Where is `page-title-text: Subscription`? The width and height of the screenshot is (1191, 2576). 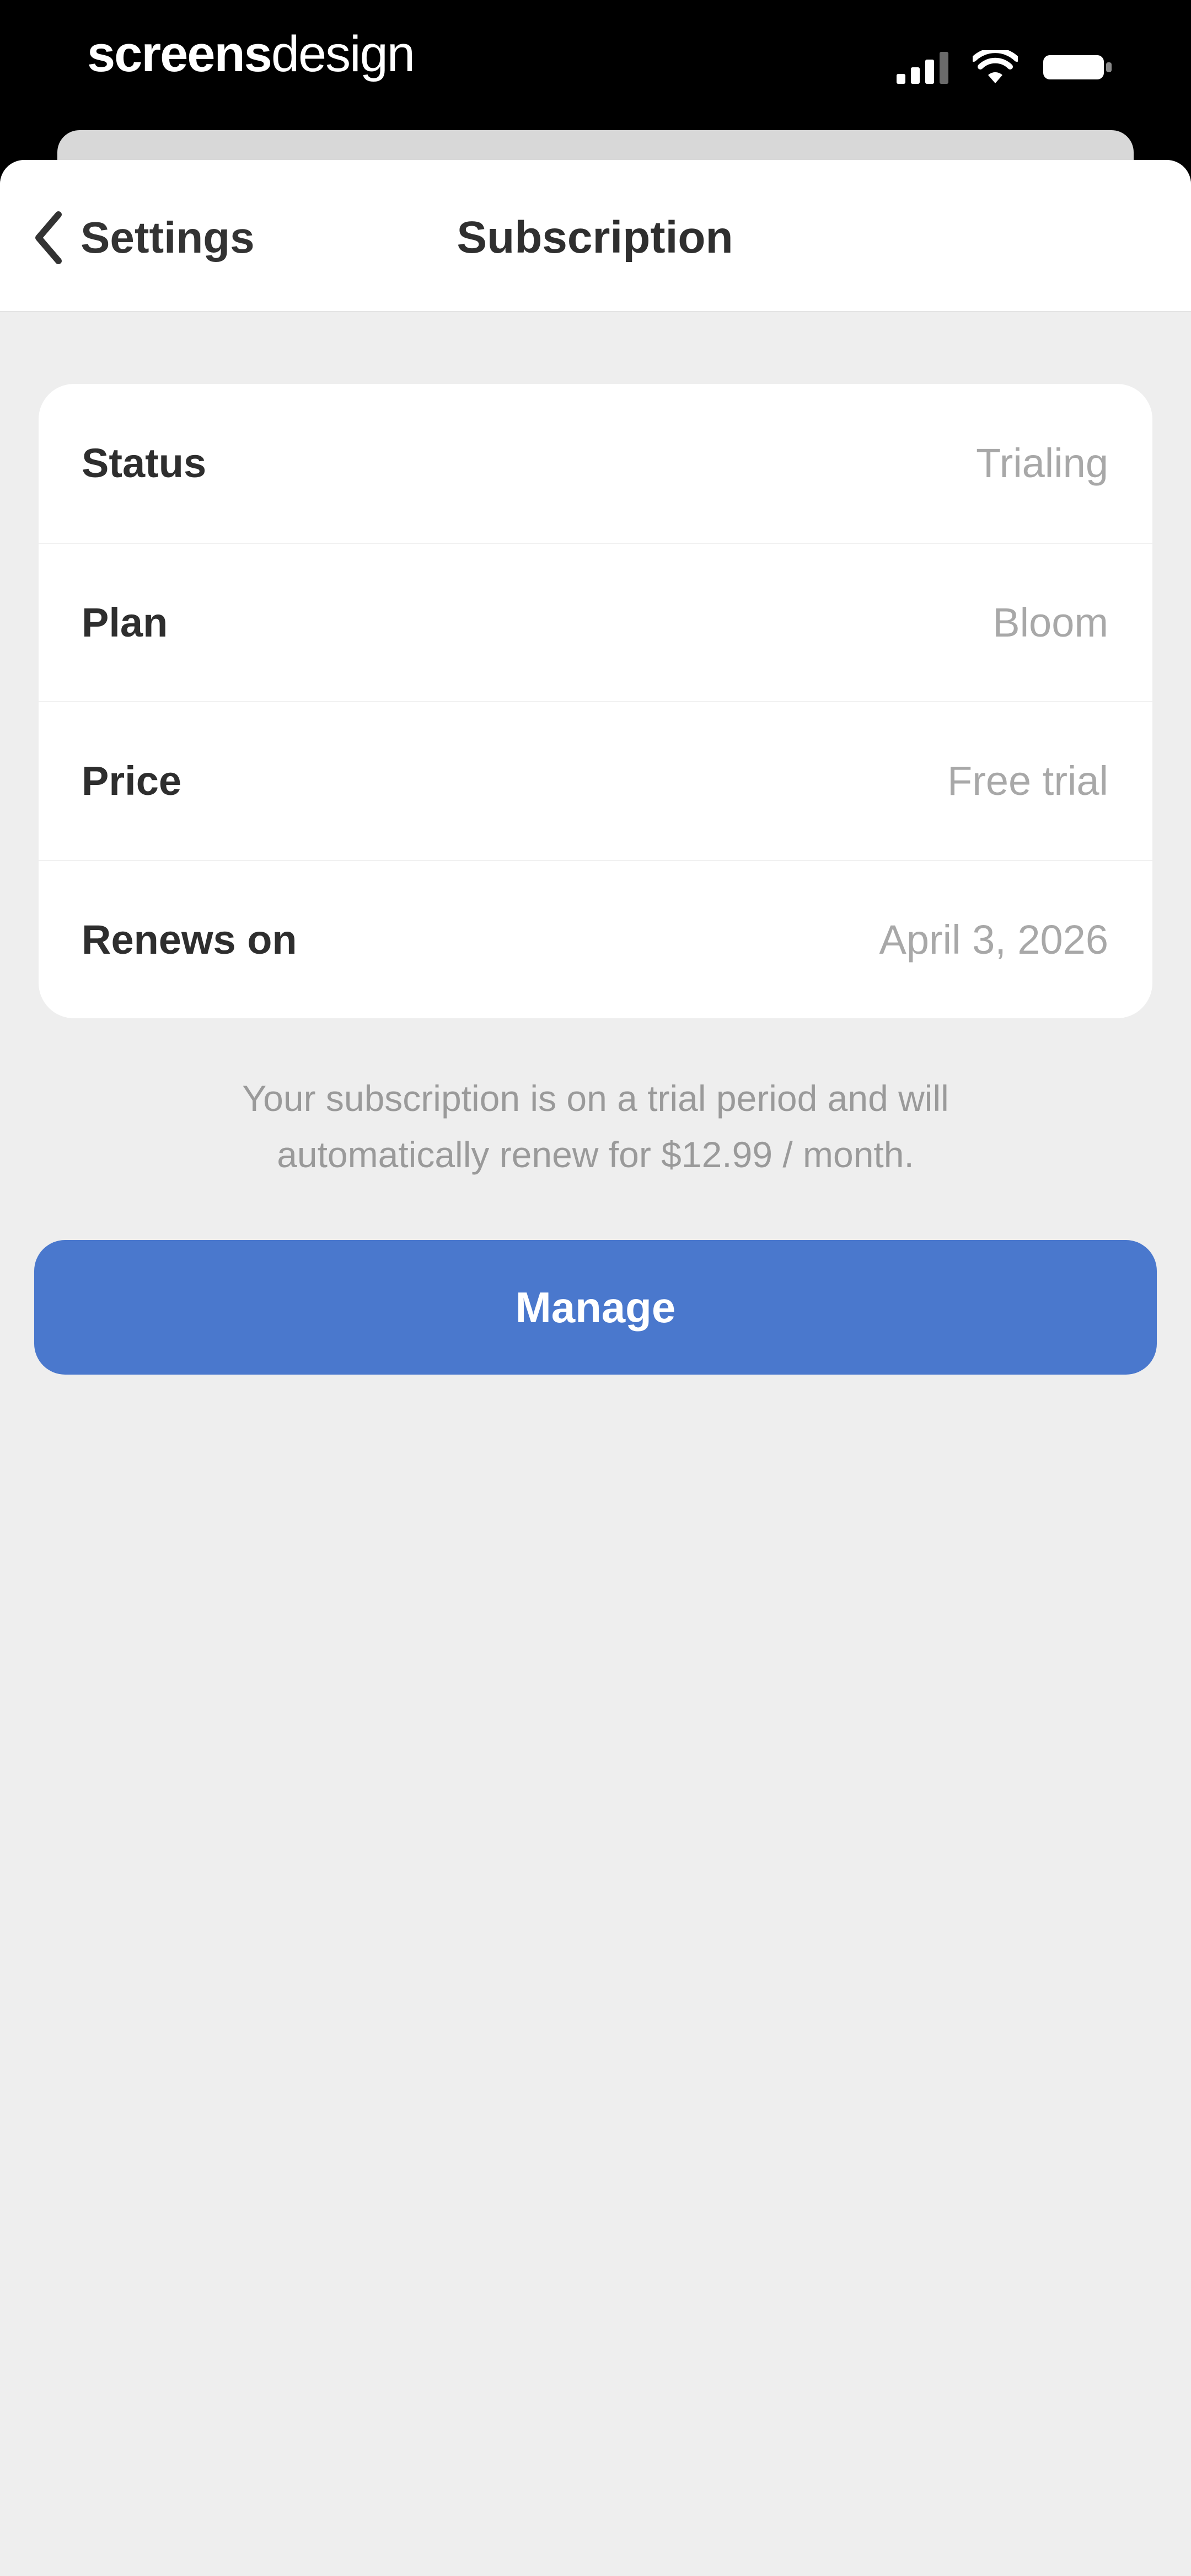
page-title-text: Subscription is located at coordinates (595, 237).